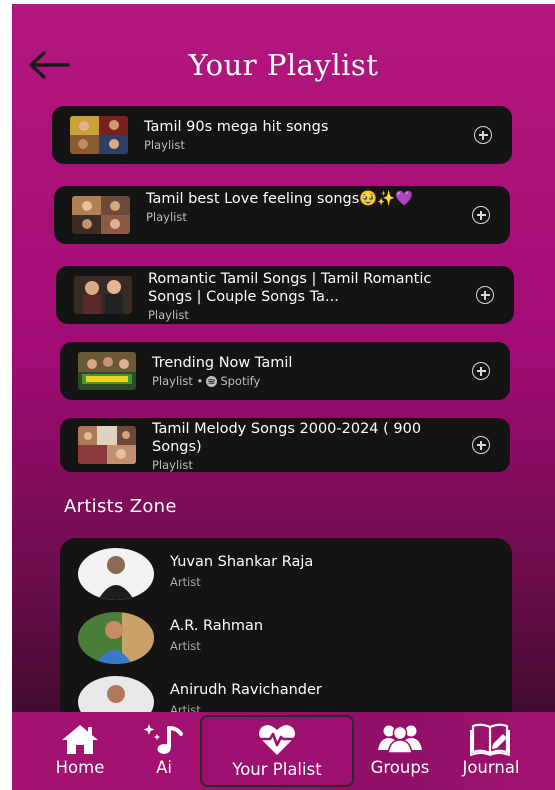 The image size is (555, 790). Describe the element at coordinates (242, 562) in the screenshot. I see `artist-name: Yuvan Shankar Raja` at that location.